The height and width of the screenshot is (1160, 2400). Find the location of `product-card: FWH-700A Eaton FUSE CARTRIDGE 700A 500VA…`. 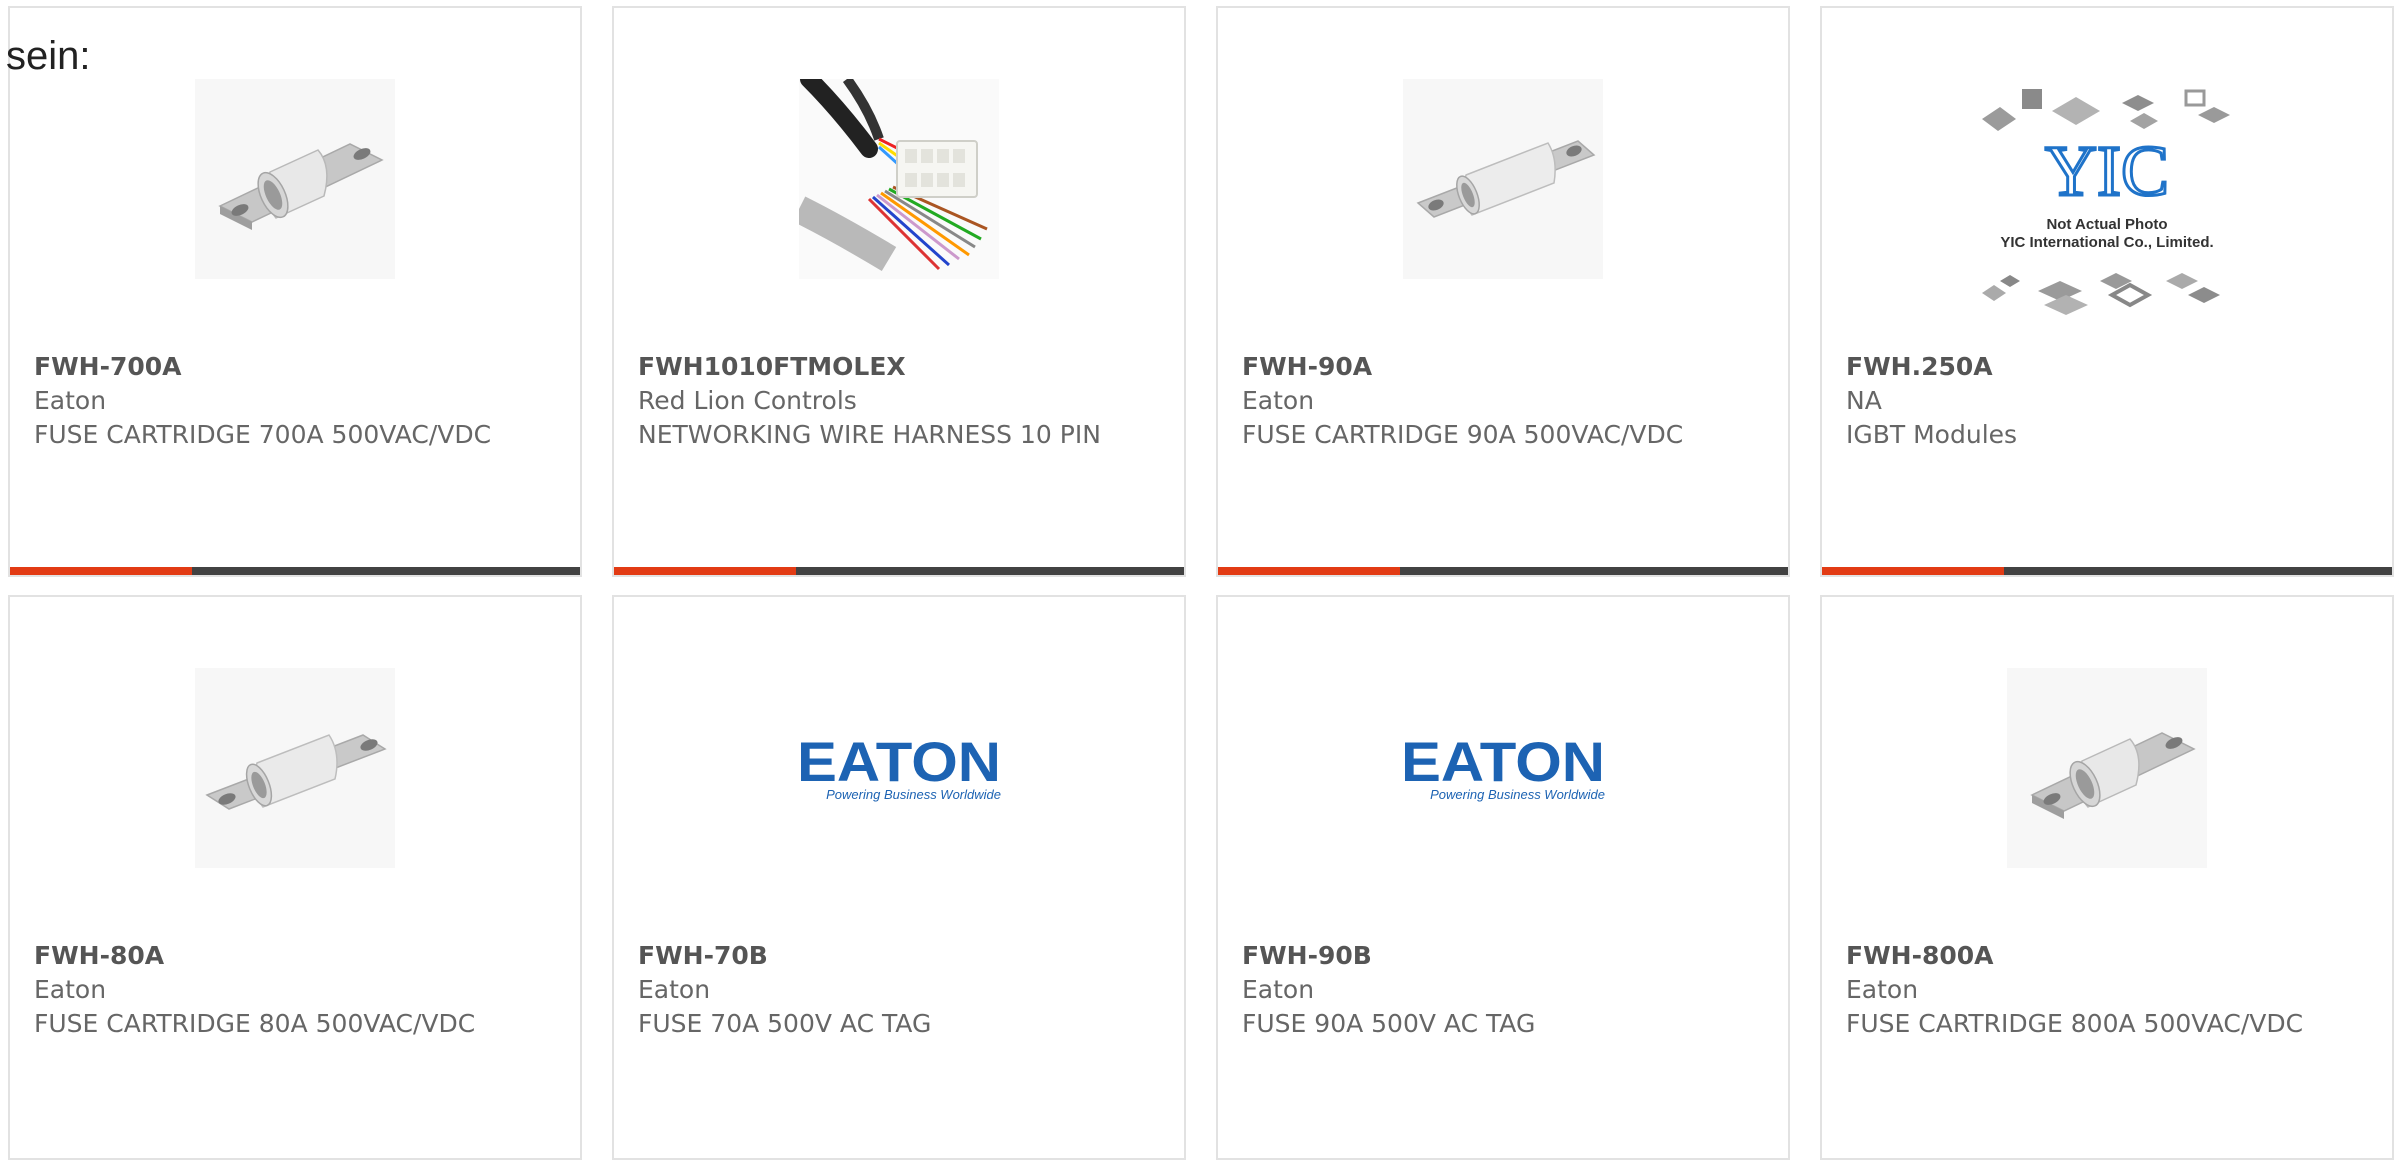

product-card: FWH-700A Eaton FUSE CARTRIDGE 700A 500VA… is located at coordinates (295, 291).